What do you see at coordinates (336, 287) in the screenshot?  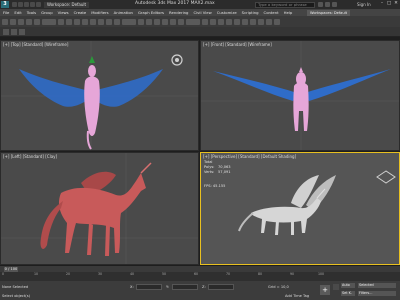 I see `go-to-start-icon` at bounding box center [336, 287].